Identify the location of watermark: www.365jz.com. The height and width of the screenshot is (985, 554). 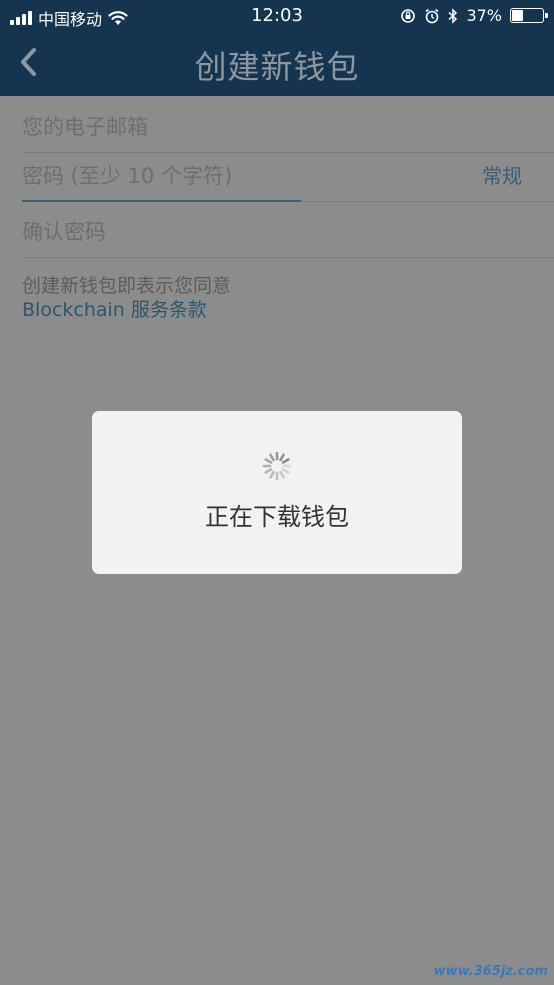
(490, 971).